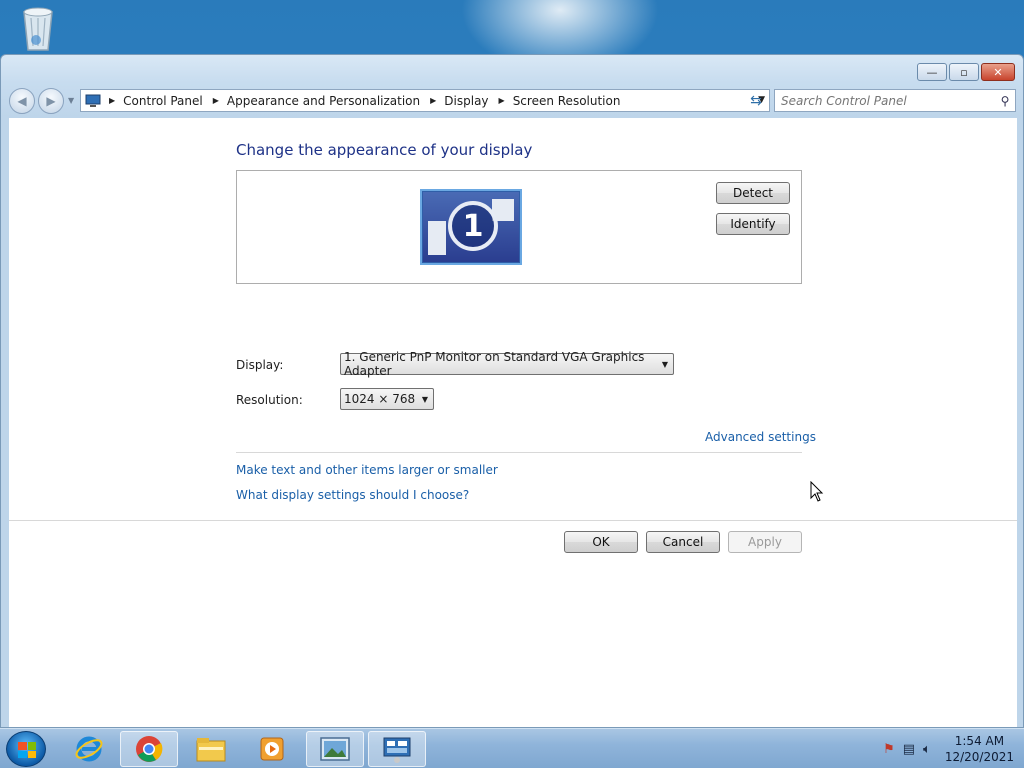 This screenshot has height=768, width=1024. What do you see at coordinates (817, 491) in the screenshot?
I see `mouse-cursor-icon` at bounding box center [817, 491].